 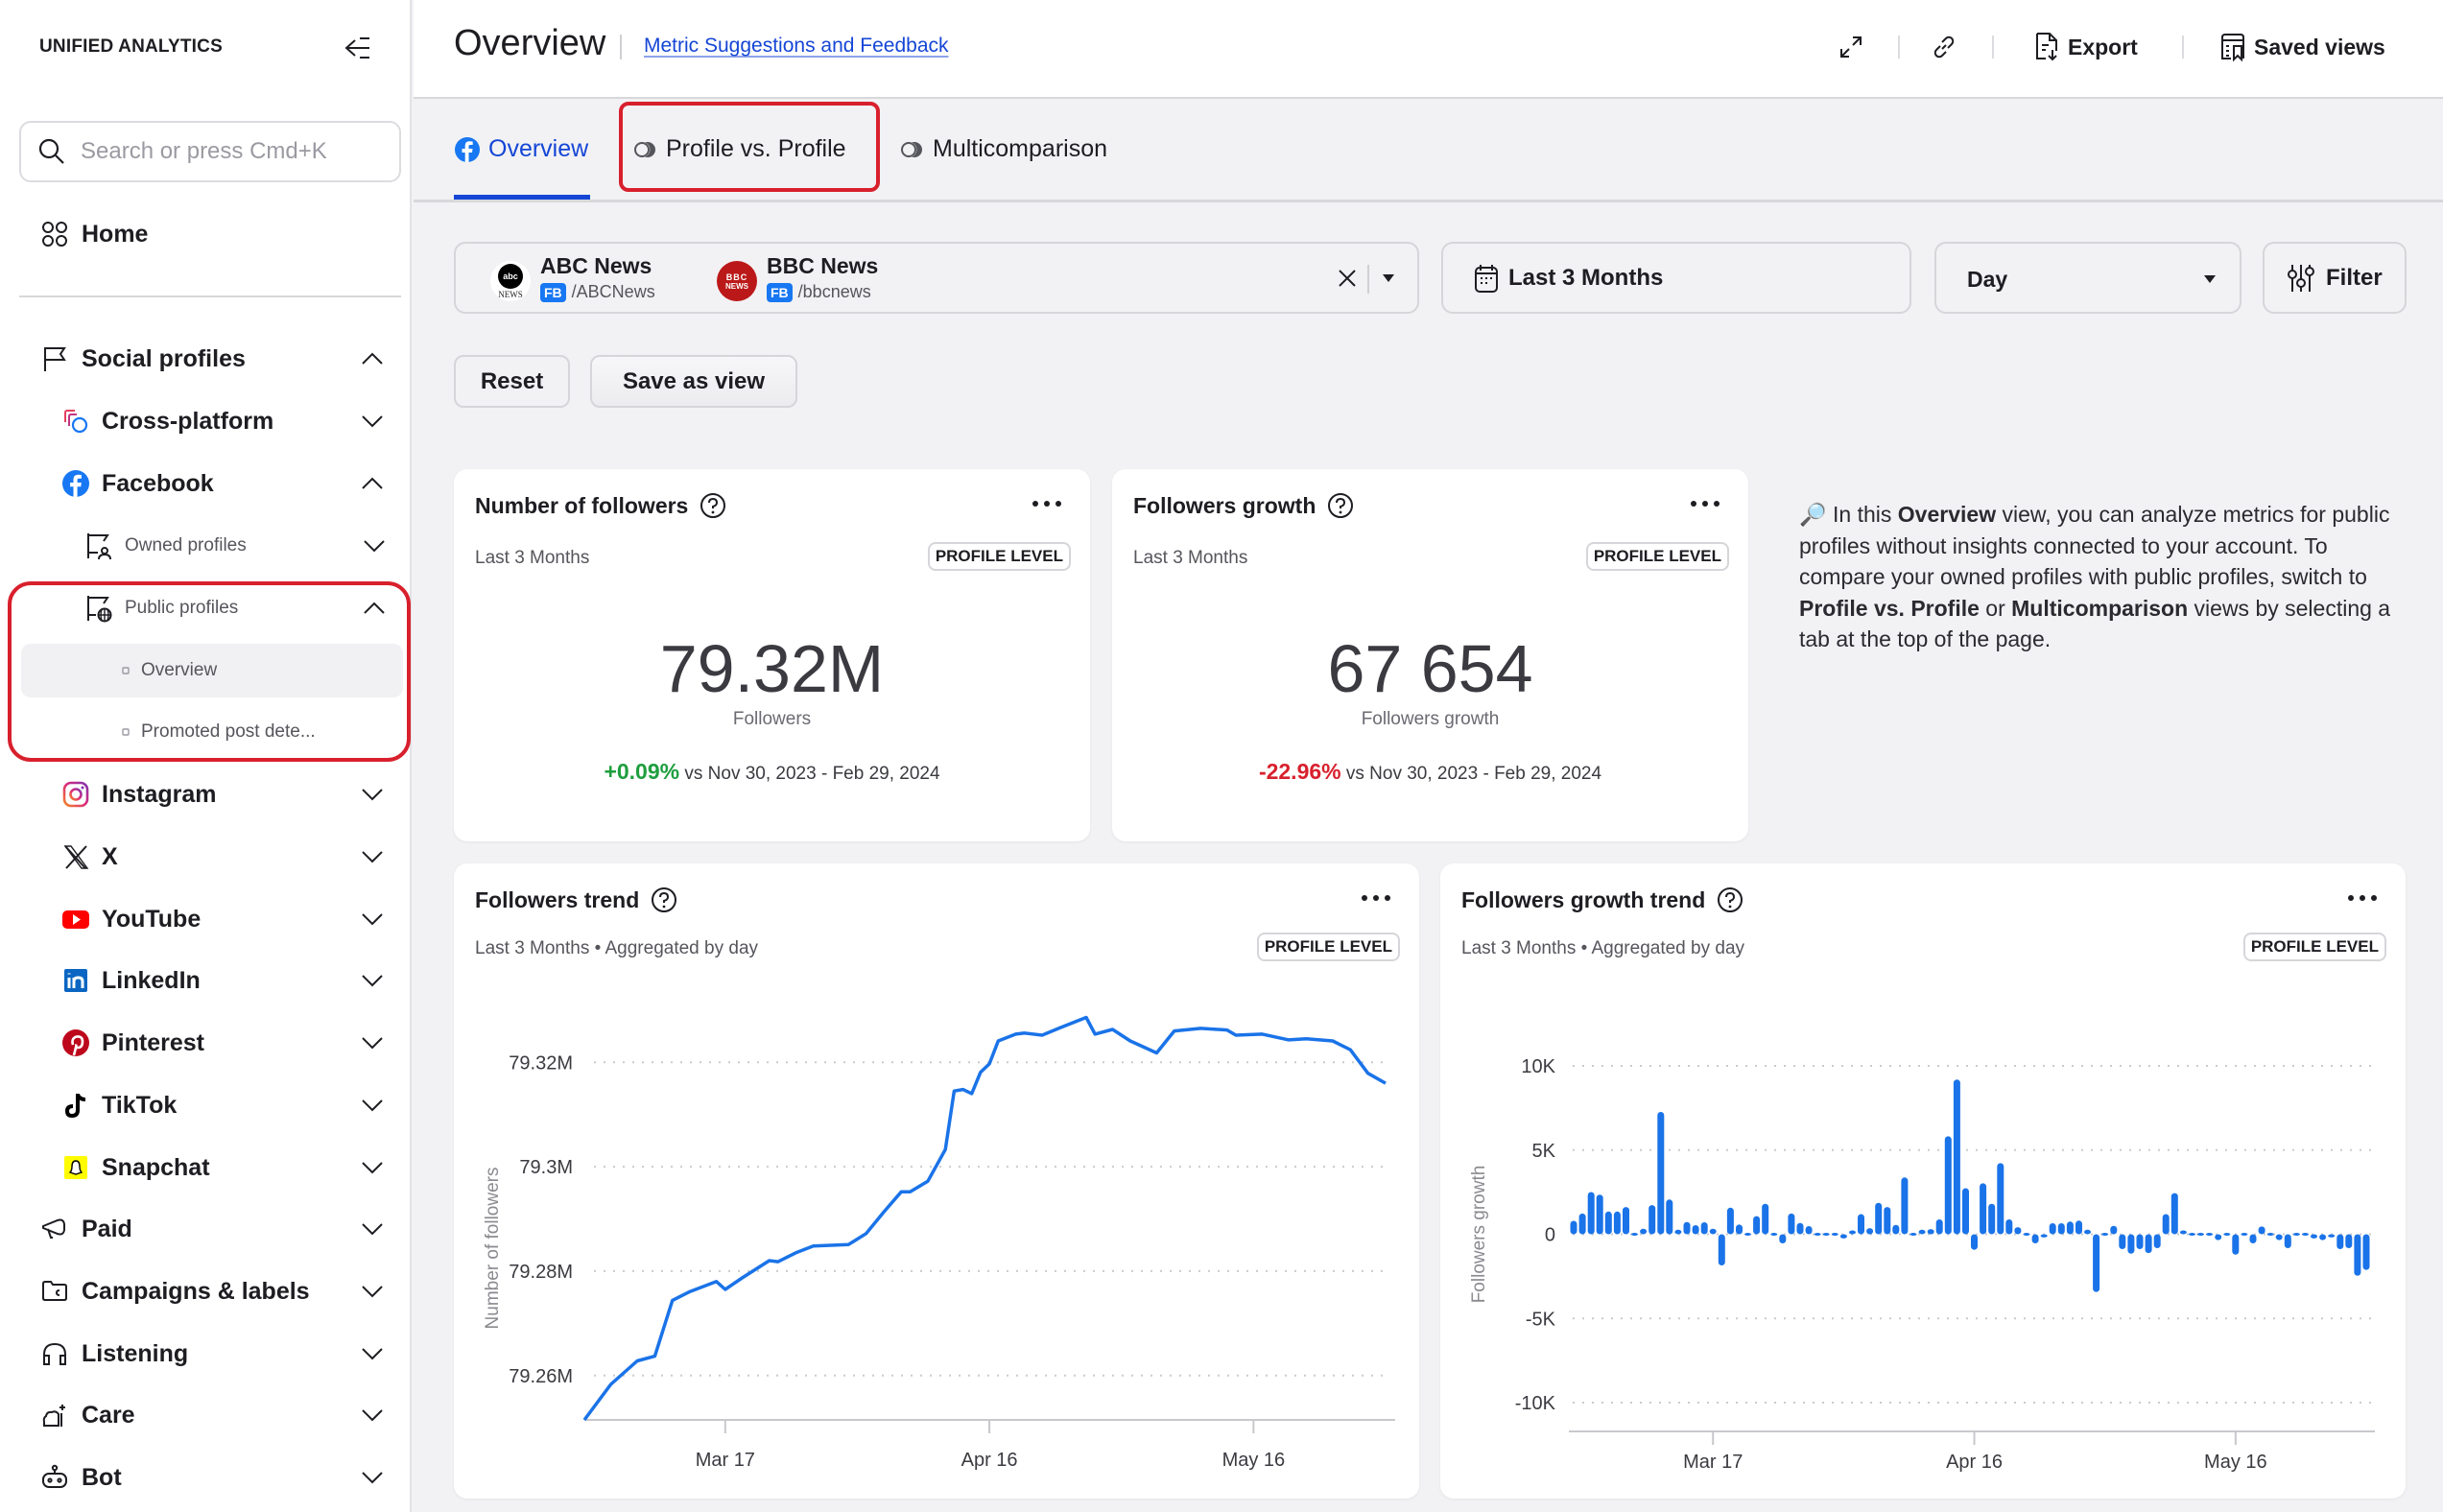 What do you see at coordinates (780, 292) in the screenshot?
I see `fb-badge: FB` at bounding box center [780, 292].